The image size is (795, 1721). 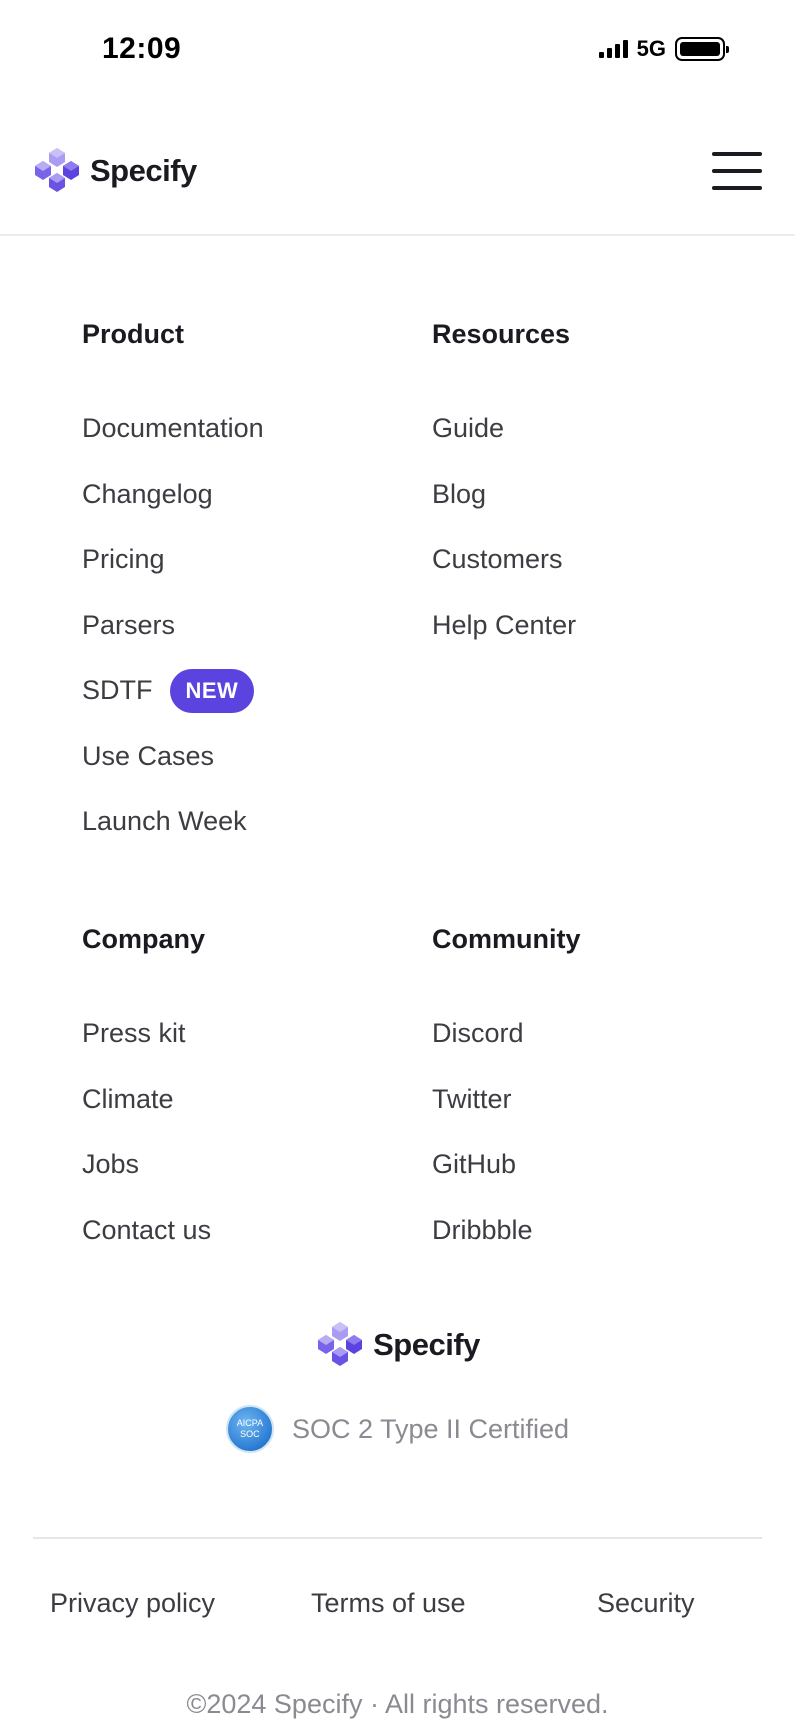 What do you see at coordinates (397, 168) in the screenshot?
I see `site-header: Specify` at bounding box center [397, 168].